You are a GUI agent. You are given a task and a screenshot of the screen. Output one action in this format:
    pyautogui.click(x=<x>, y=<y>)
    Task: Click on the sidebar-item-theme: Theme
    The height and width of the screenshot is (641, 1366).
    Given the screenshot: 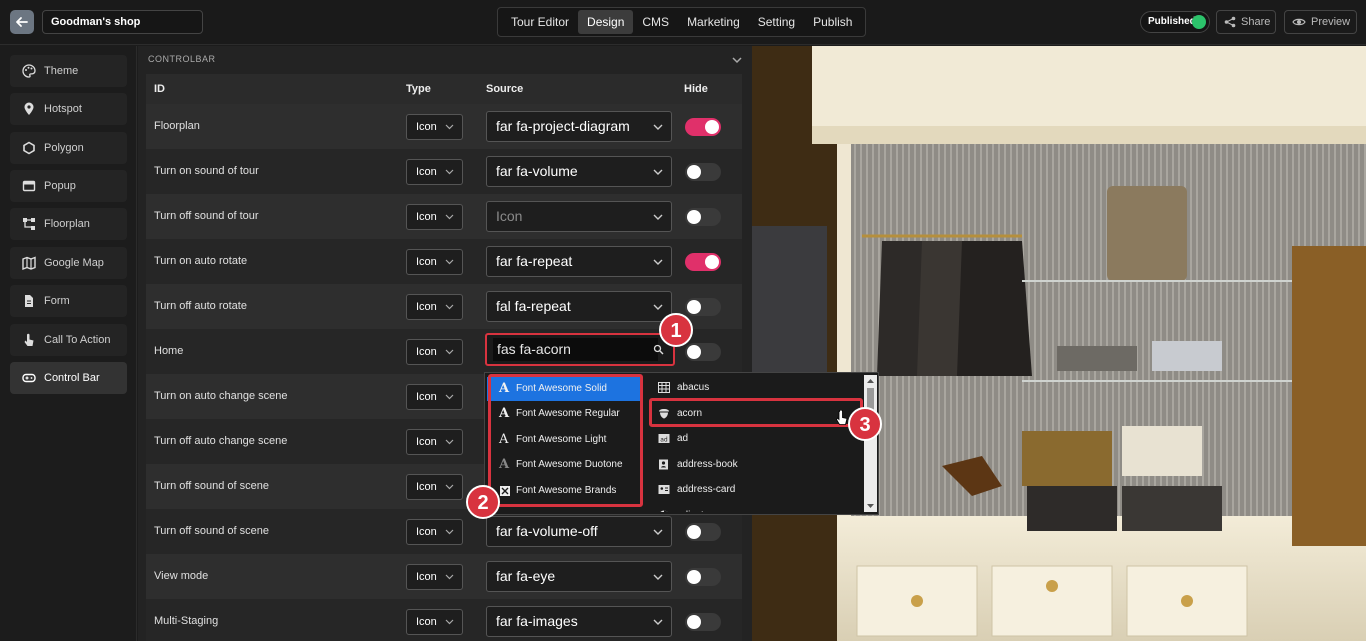 What is the action you would take?
    pyautogui.click(x=68, y=71)
    